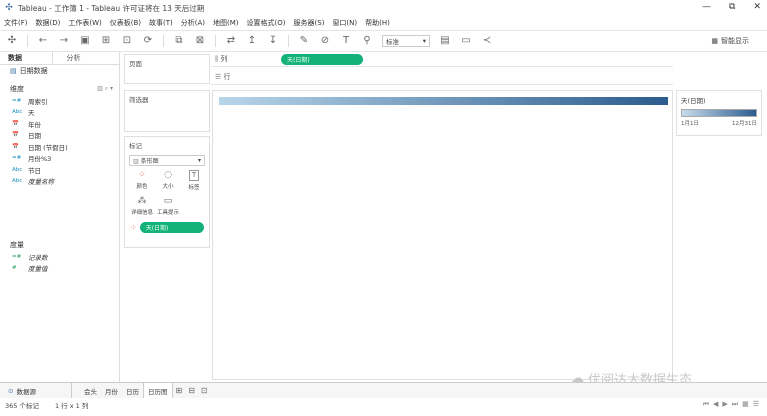 The width and height of the screenshot is (767, 416). I want to click on duplicate-sheet-icon: ⧉, so click(179, 41).